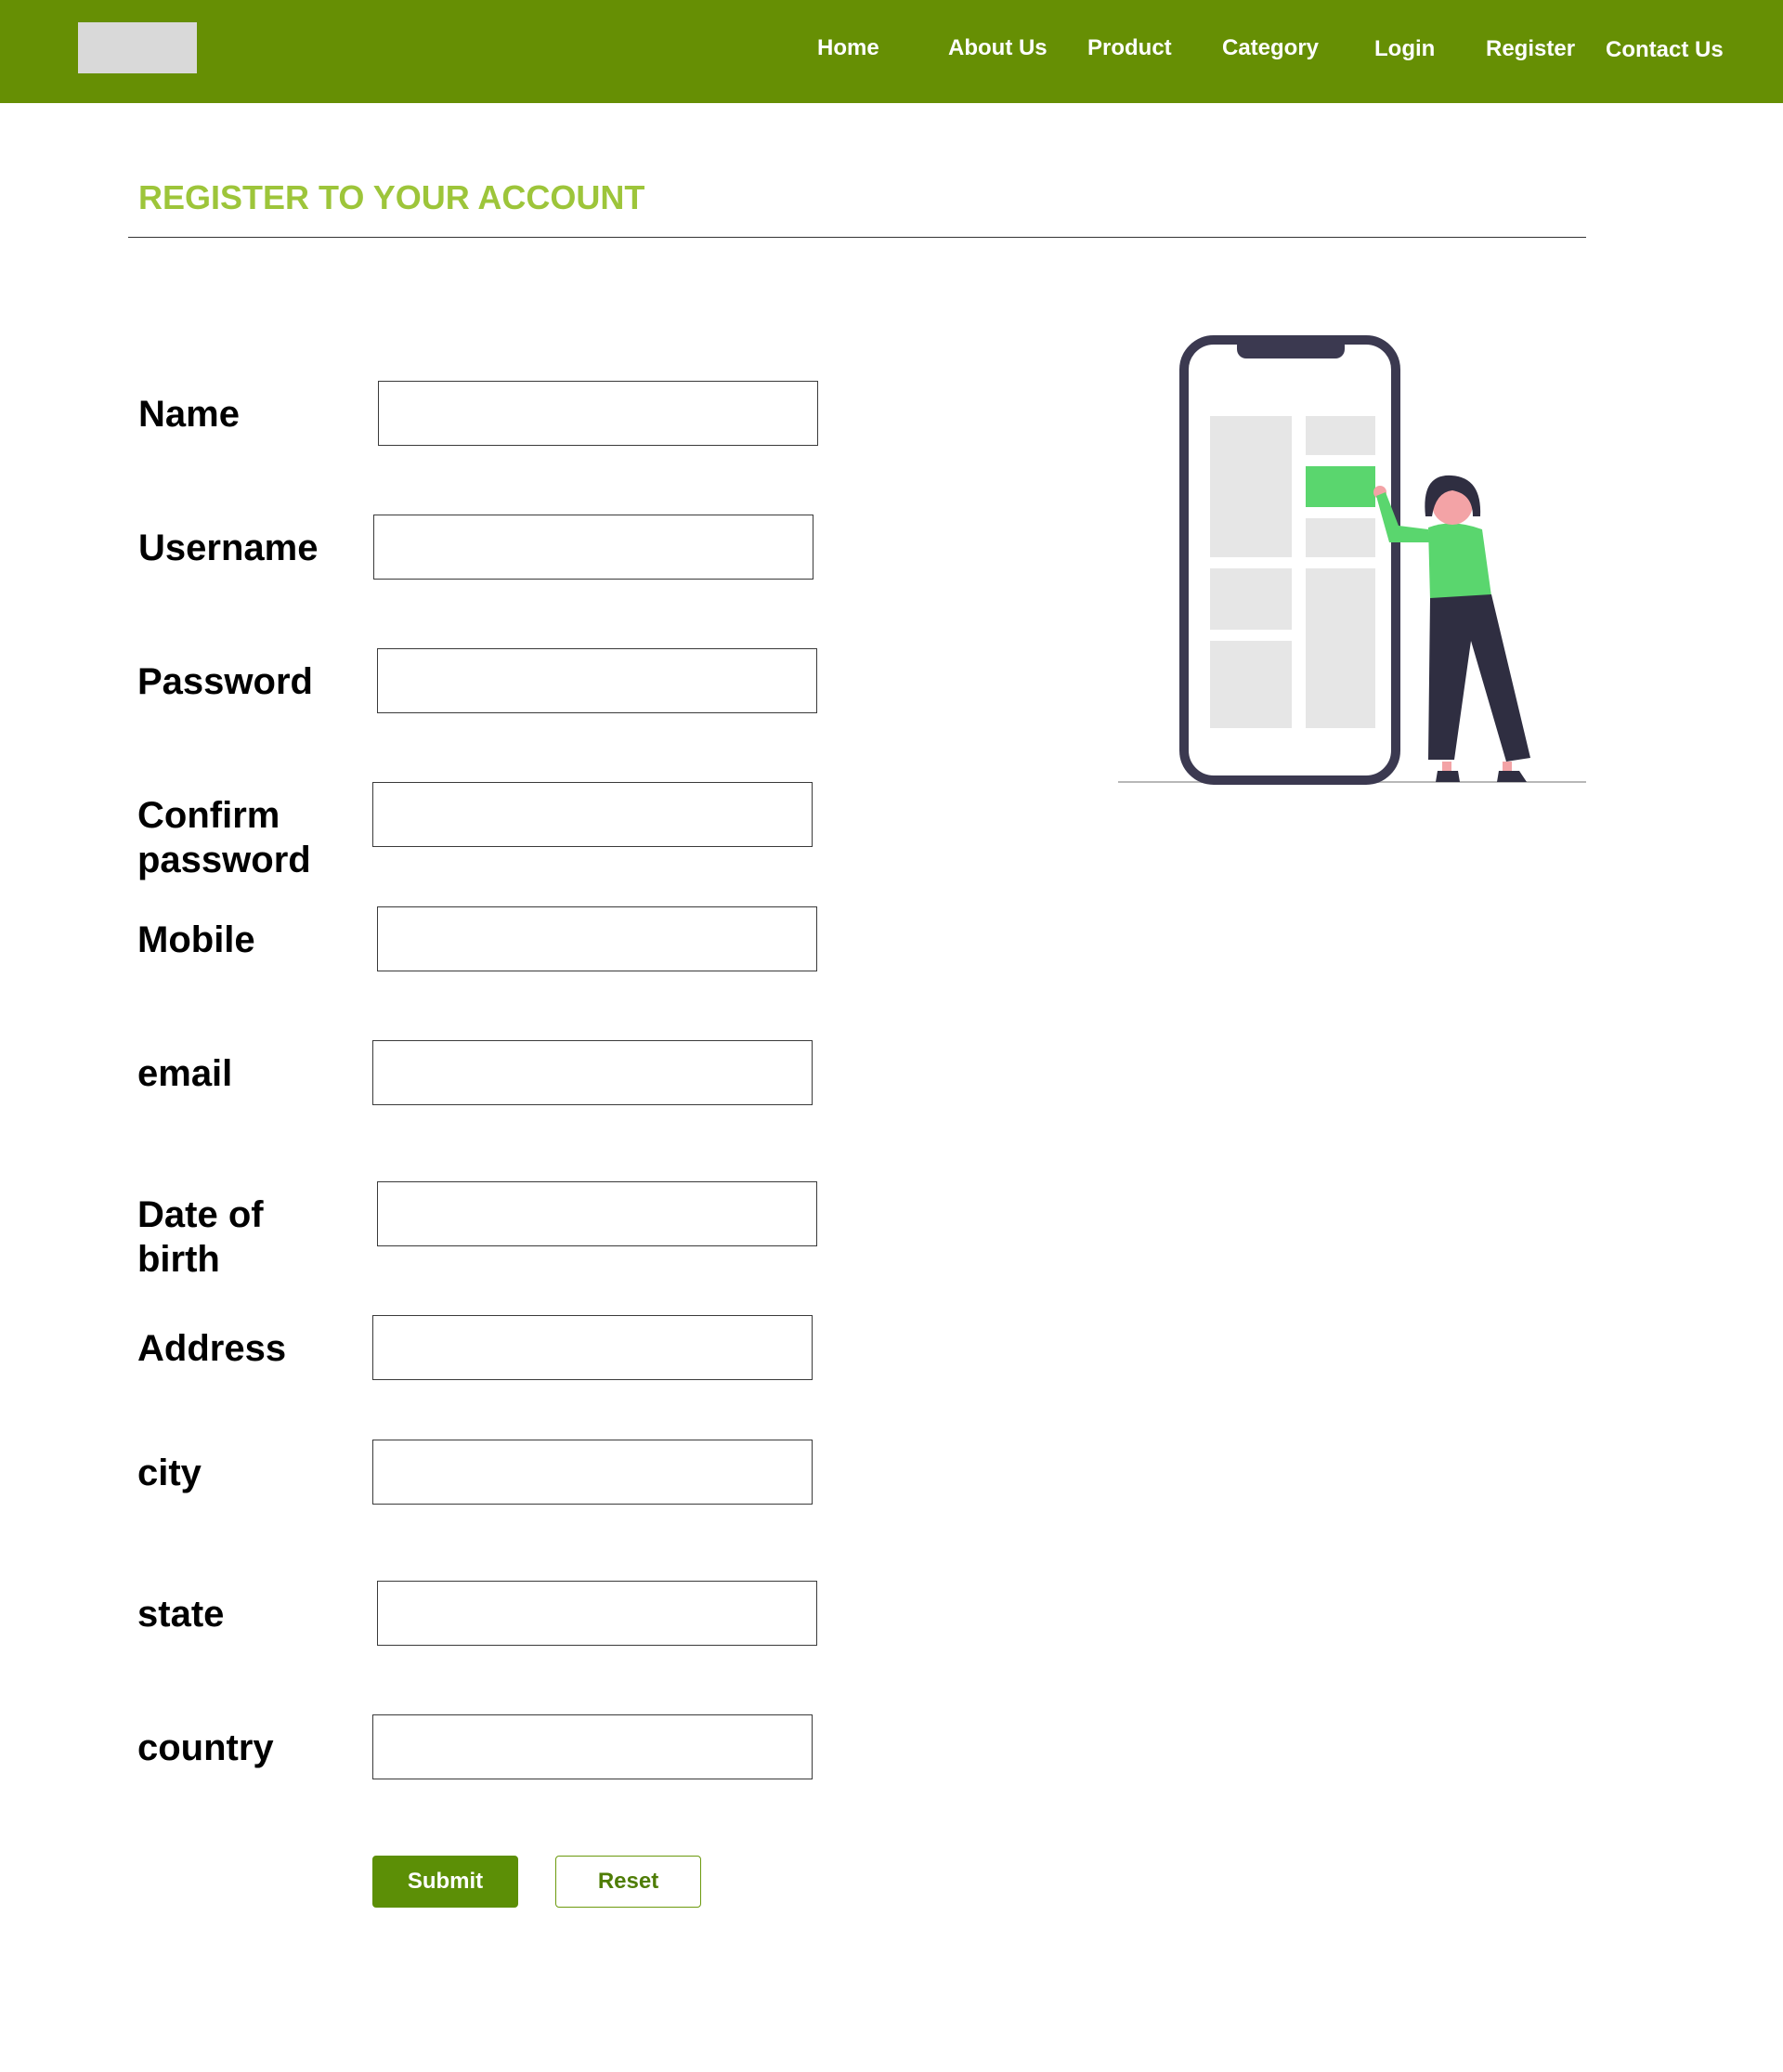  What do you see at coordinates (1530, 49) in the screenshot?
I see `nav-register: Register` at bounding box center [1530, 49].